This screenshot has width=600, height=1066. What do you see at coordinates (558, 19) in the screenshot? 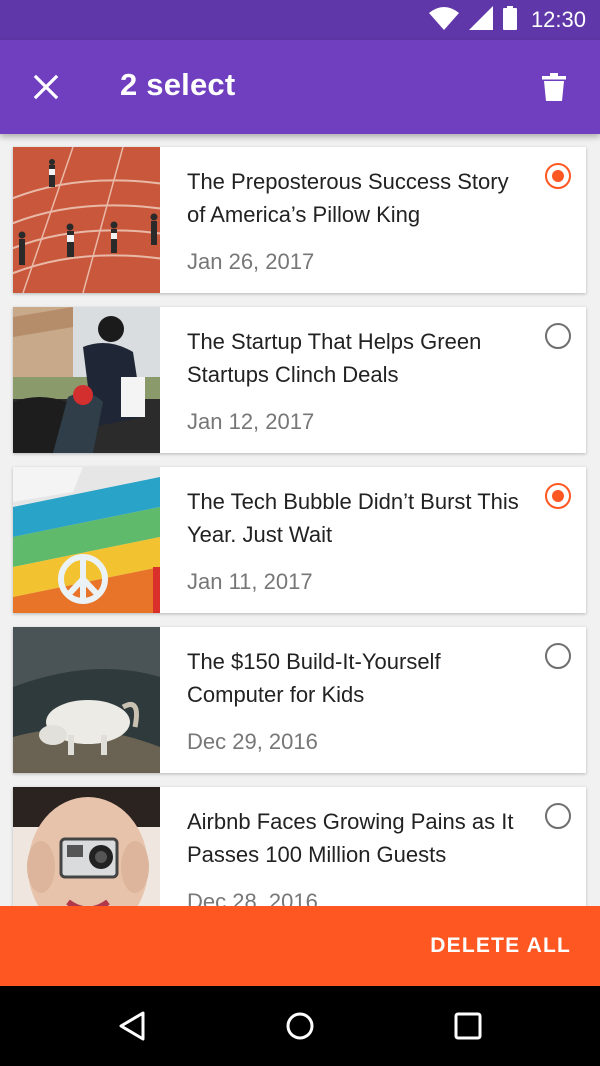
I see `status-time: 12:30` at bounding box center [558, 19].